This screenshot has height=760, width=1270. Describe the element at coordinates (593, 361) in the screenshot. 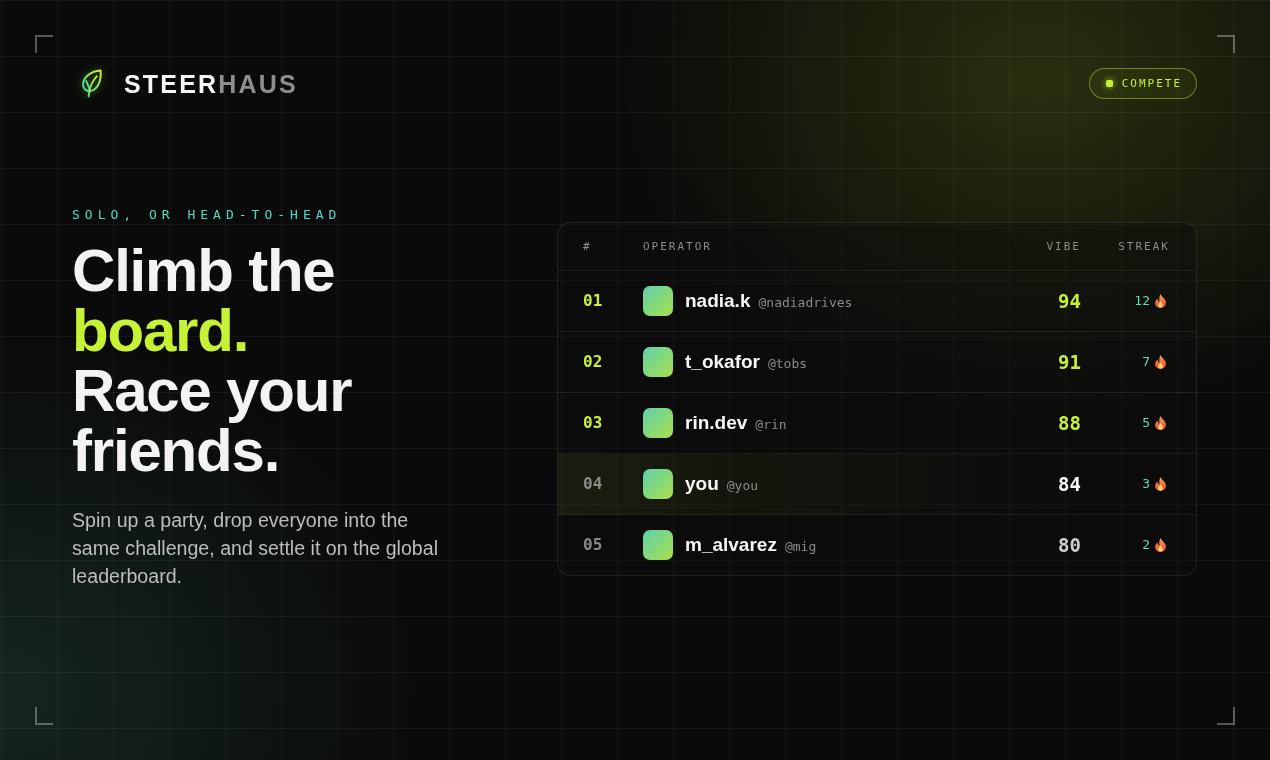

I see `rank-number: 02` at that location.